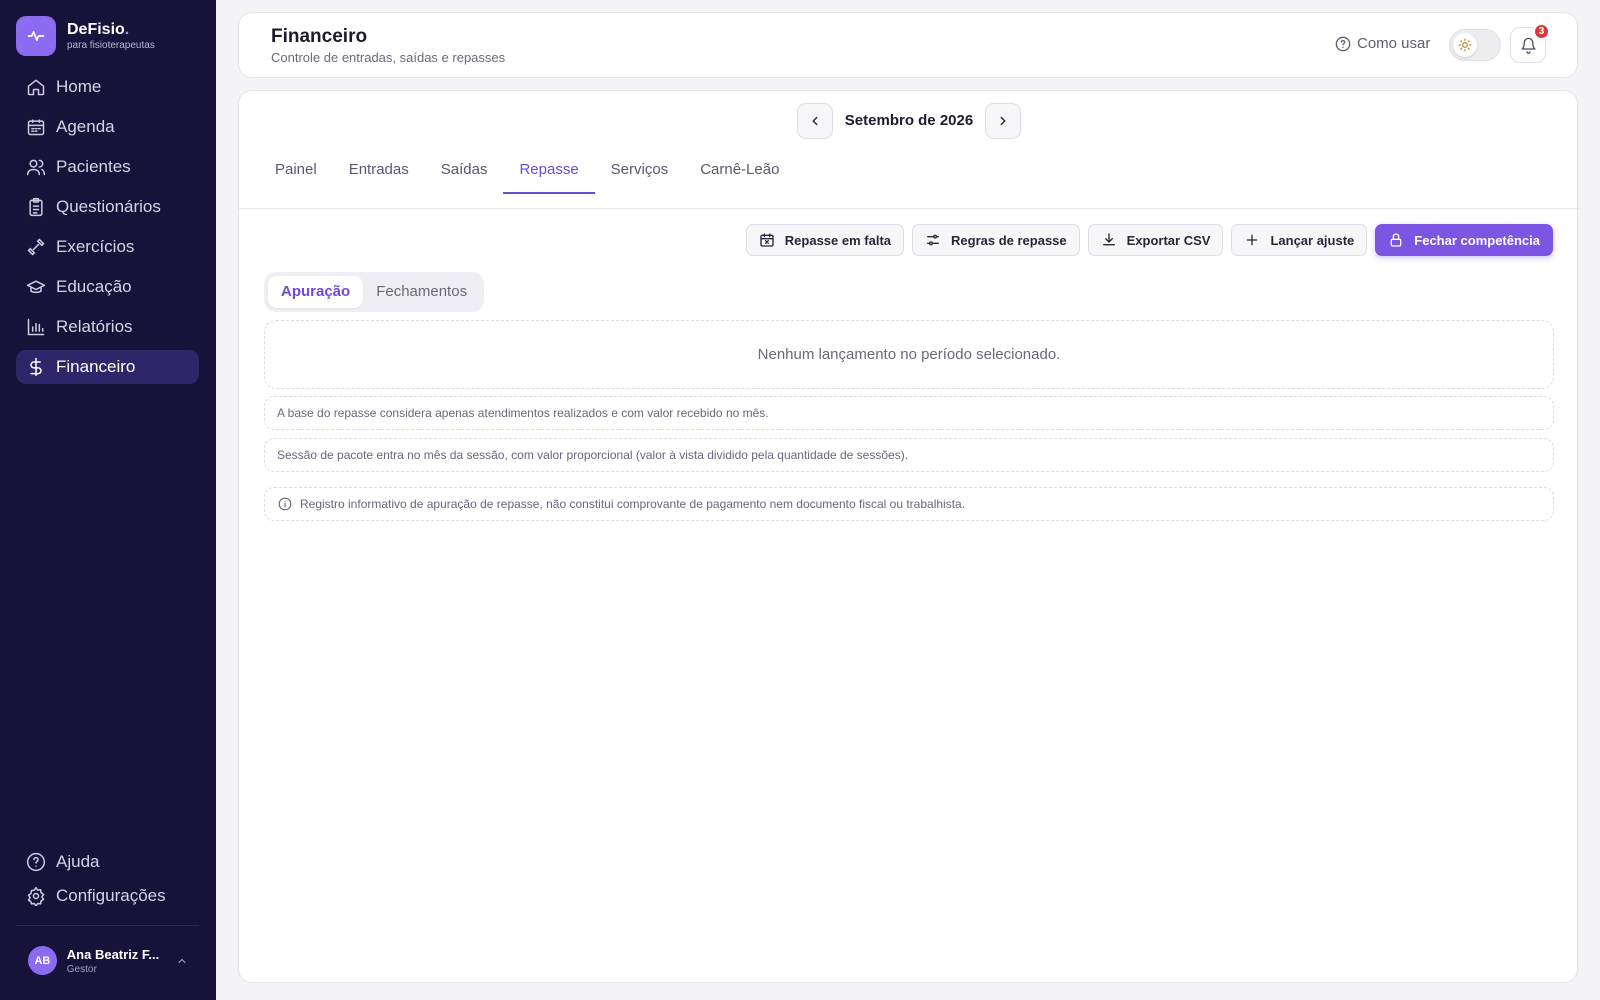 The width and height of the screenshot is (1600, 1000). I want to click on sidebar-item-configuracoes: Configurações, so click(107, 896).